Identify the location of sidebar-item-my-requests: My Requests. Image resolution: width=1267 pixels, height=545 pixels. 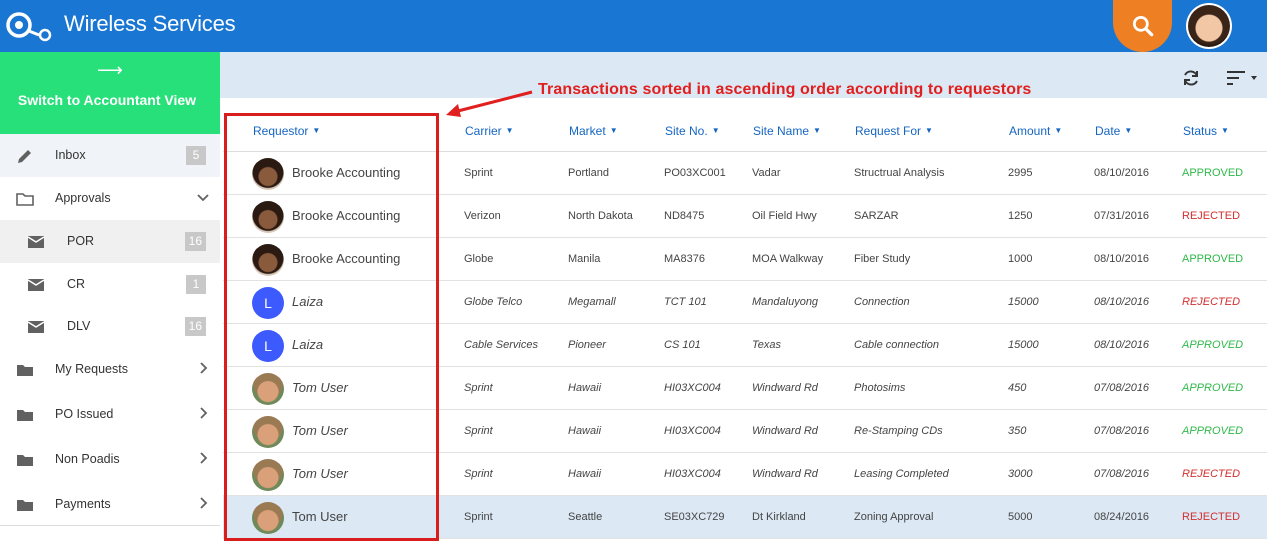
(110, 369).